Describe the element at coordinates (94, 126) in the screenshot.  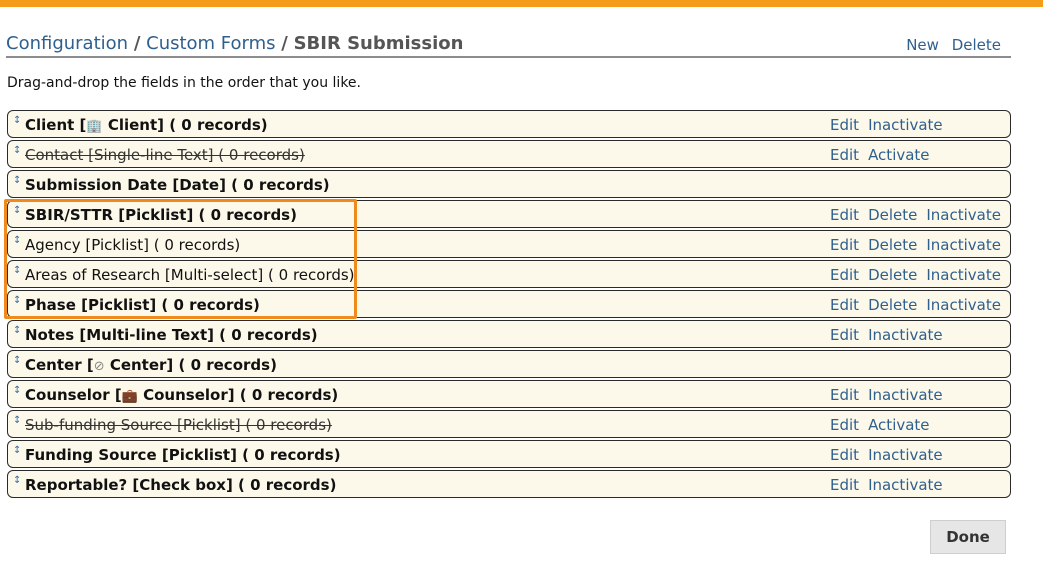
I see `building-icon: 🏢` at that location.